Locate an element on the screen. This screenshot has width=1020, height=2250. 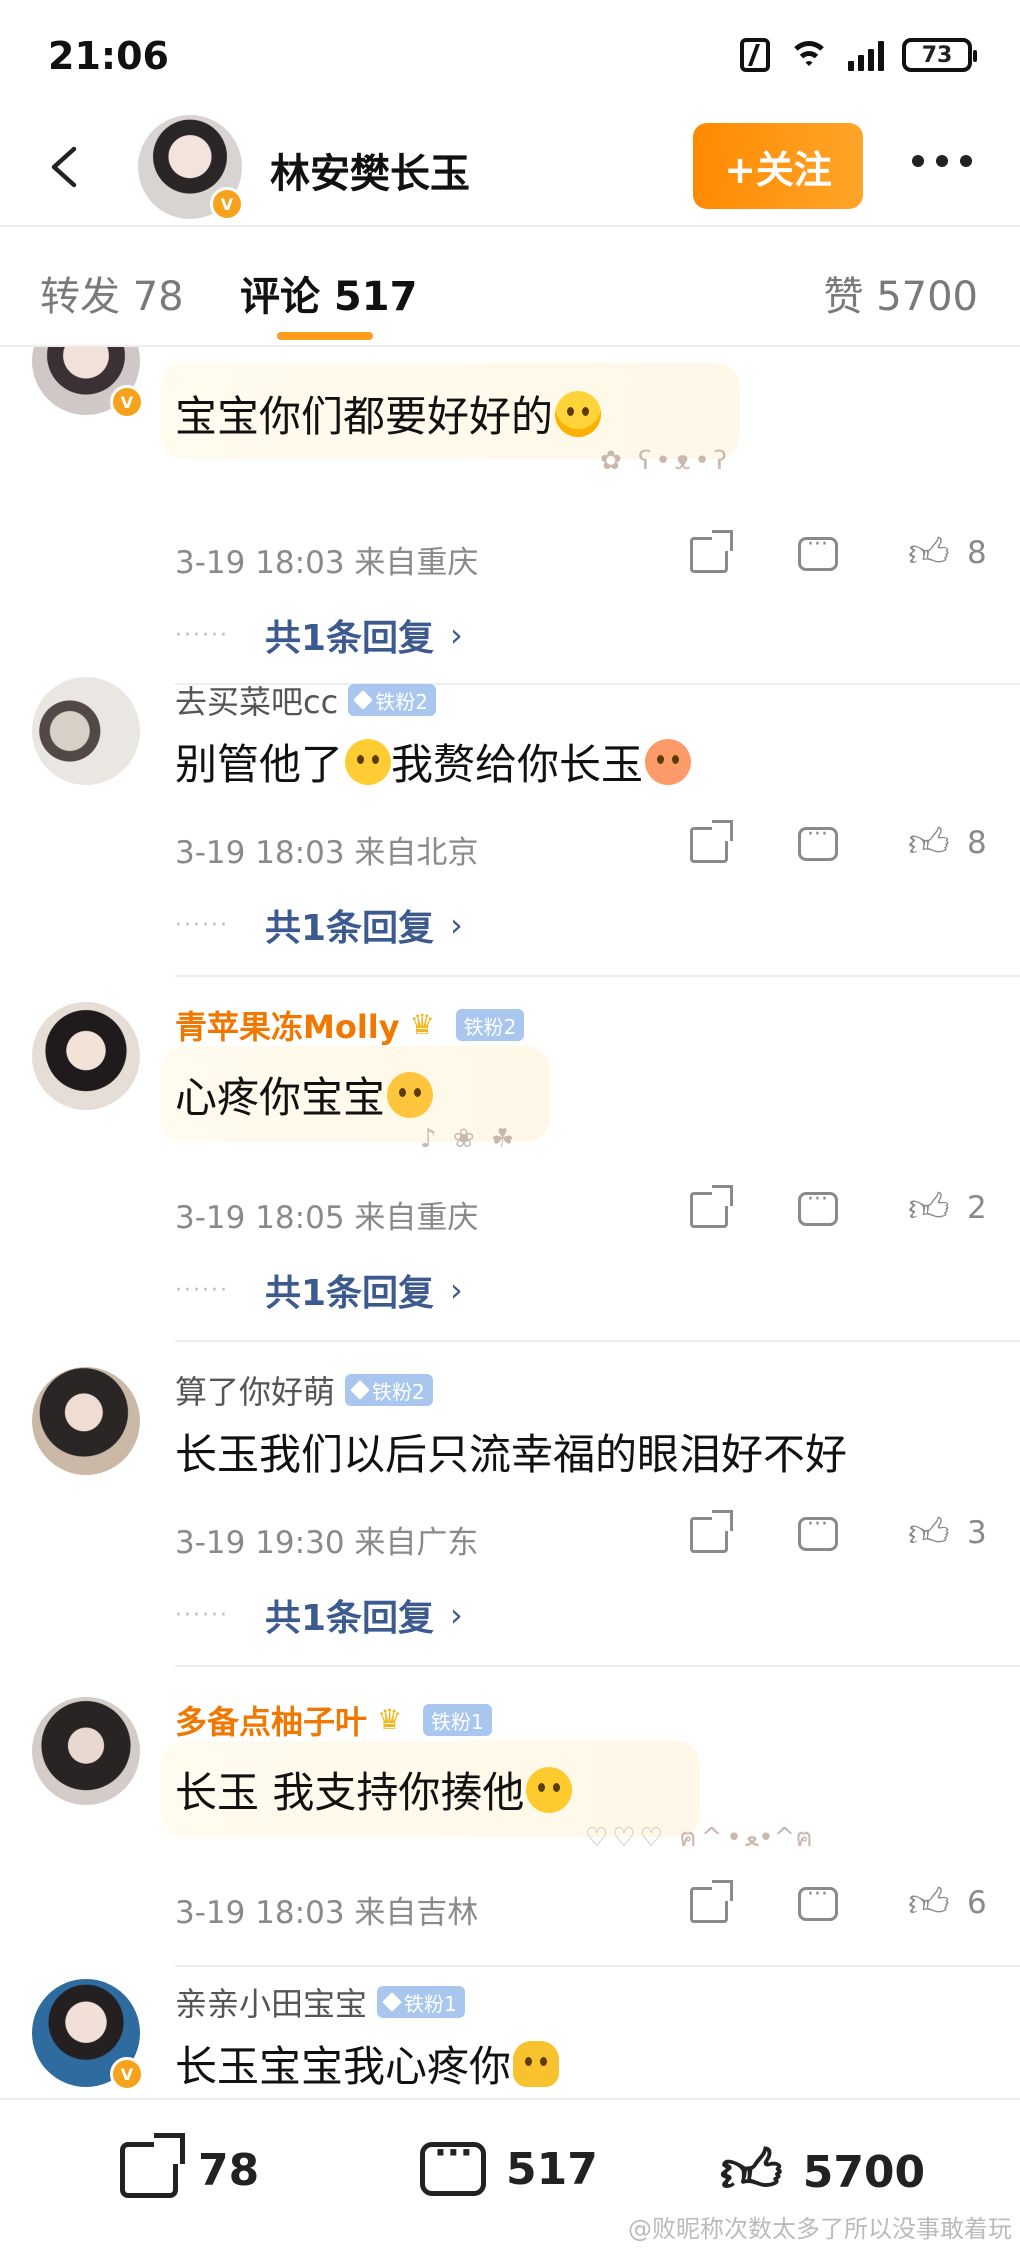
comment-text: 长玉 我支持你揍他 is located at coordinates (374, 1789).